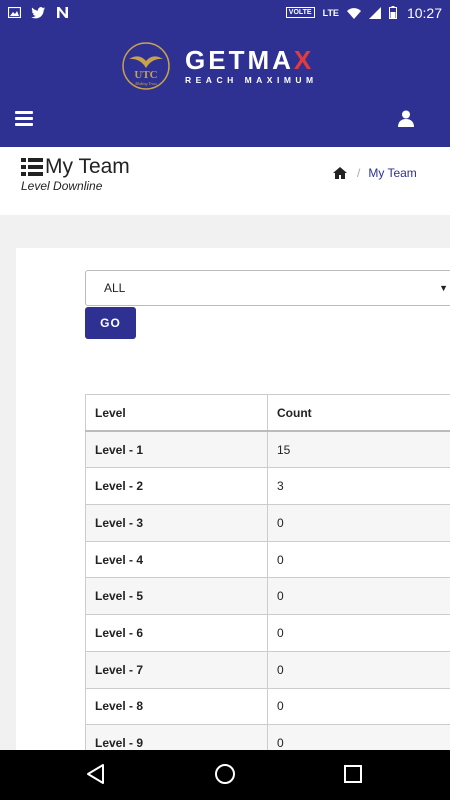  Describe the element at coordinates (176, 633) in the screenshot. I see `level-cell: Level - 6` at that location.